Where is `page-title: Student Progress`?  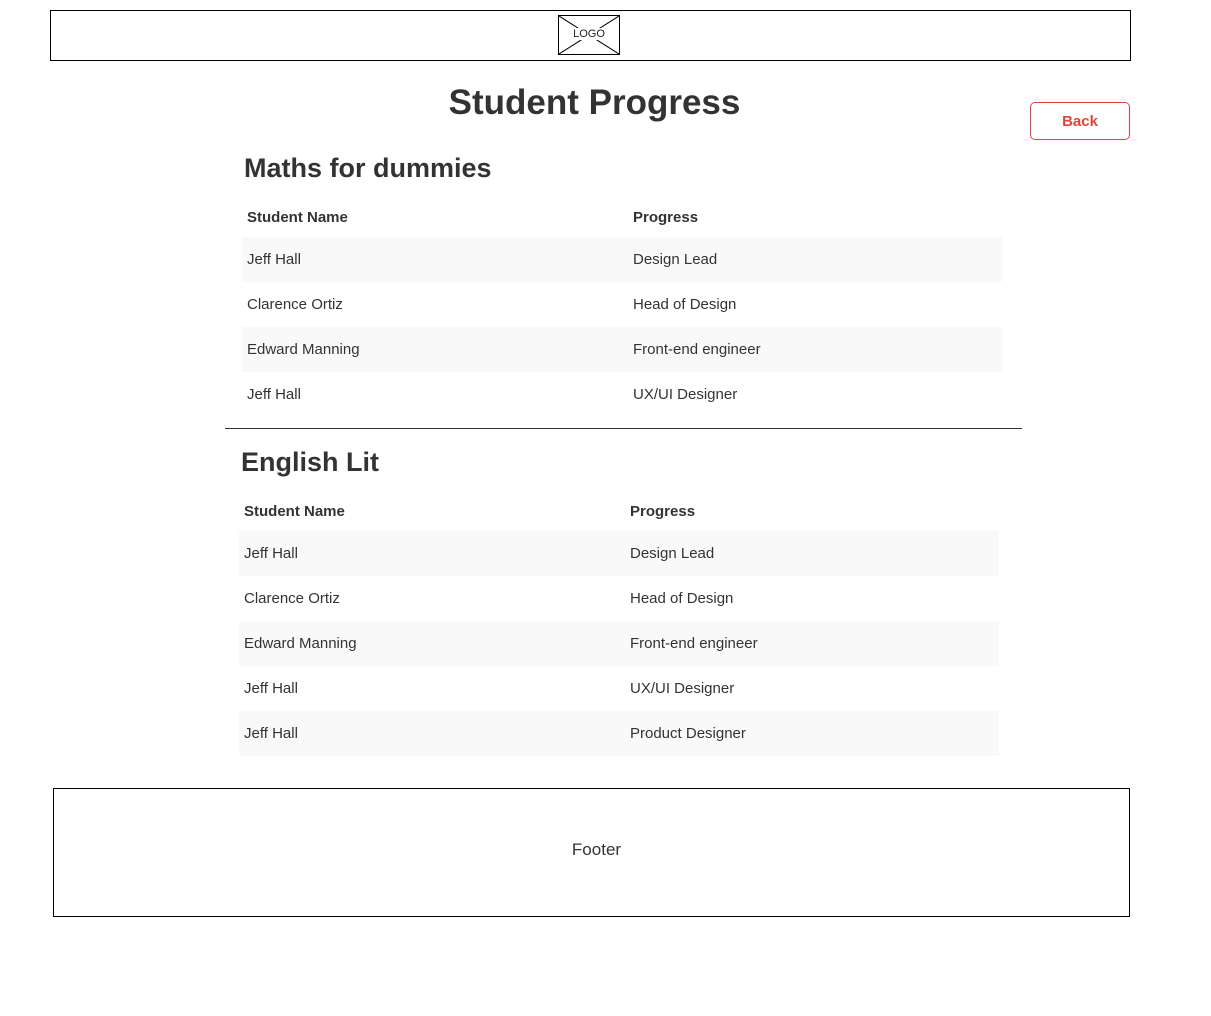
page-title: Student Progress is located at coordinates (594, 102).